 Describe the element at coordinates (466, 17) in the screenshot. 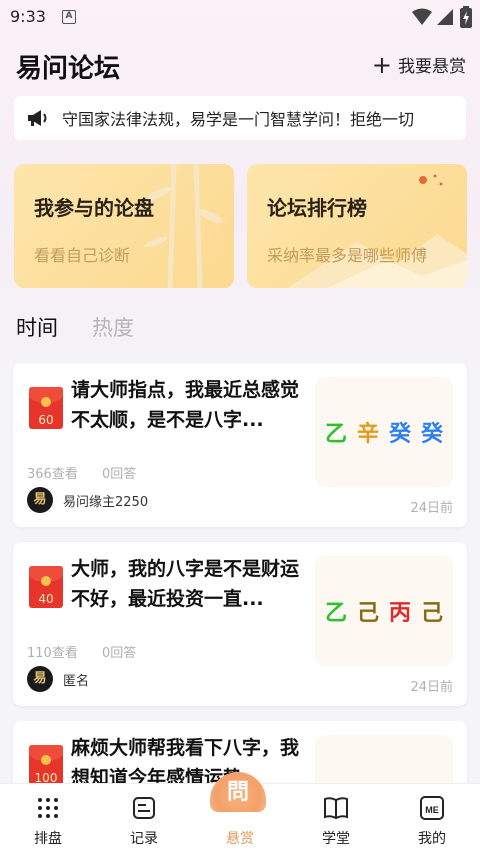

I see `battery-icon` at that location.